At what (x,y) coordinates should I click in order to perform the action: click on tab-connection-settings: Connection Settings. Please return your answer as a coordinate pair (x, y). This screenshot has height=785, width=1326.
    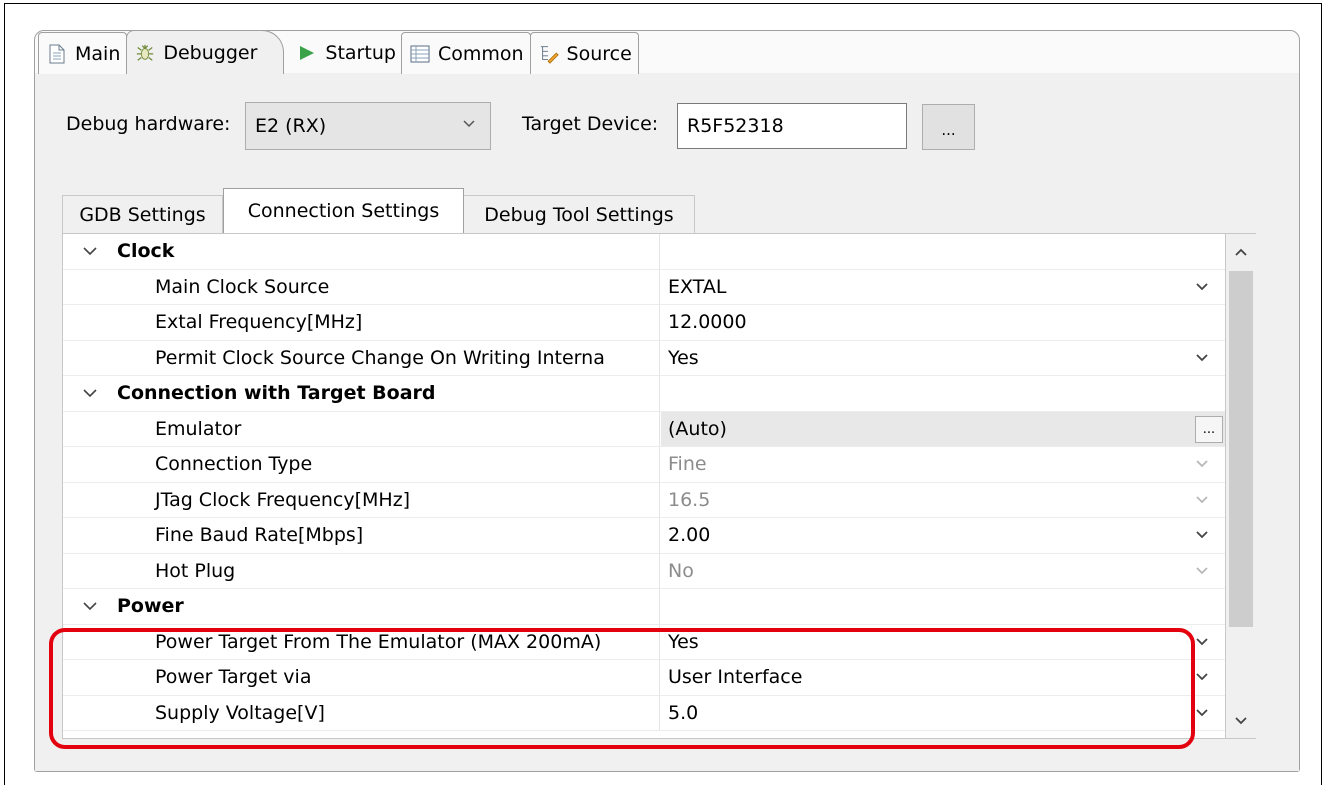
    Looking at the image, I should click on (343, 210).